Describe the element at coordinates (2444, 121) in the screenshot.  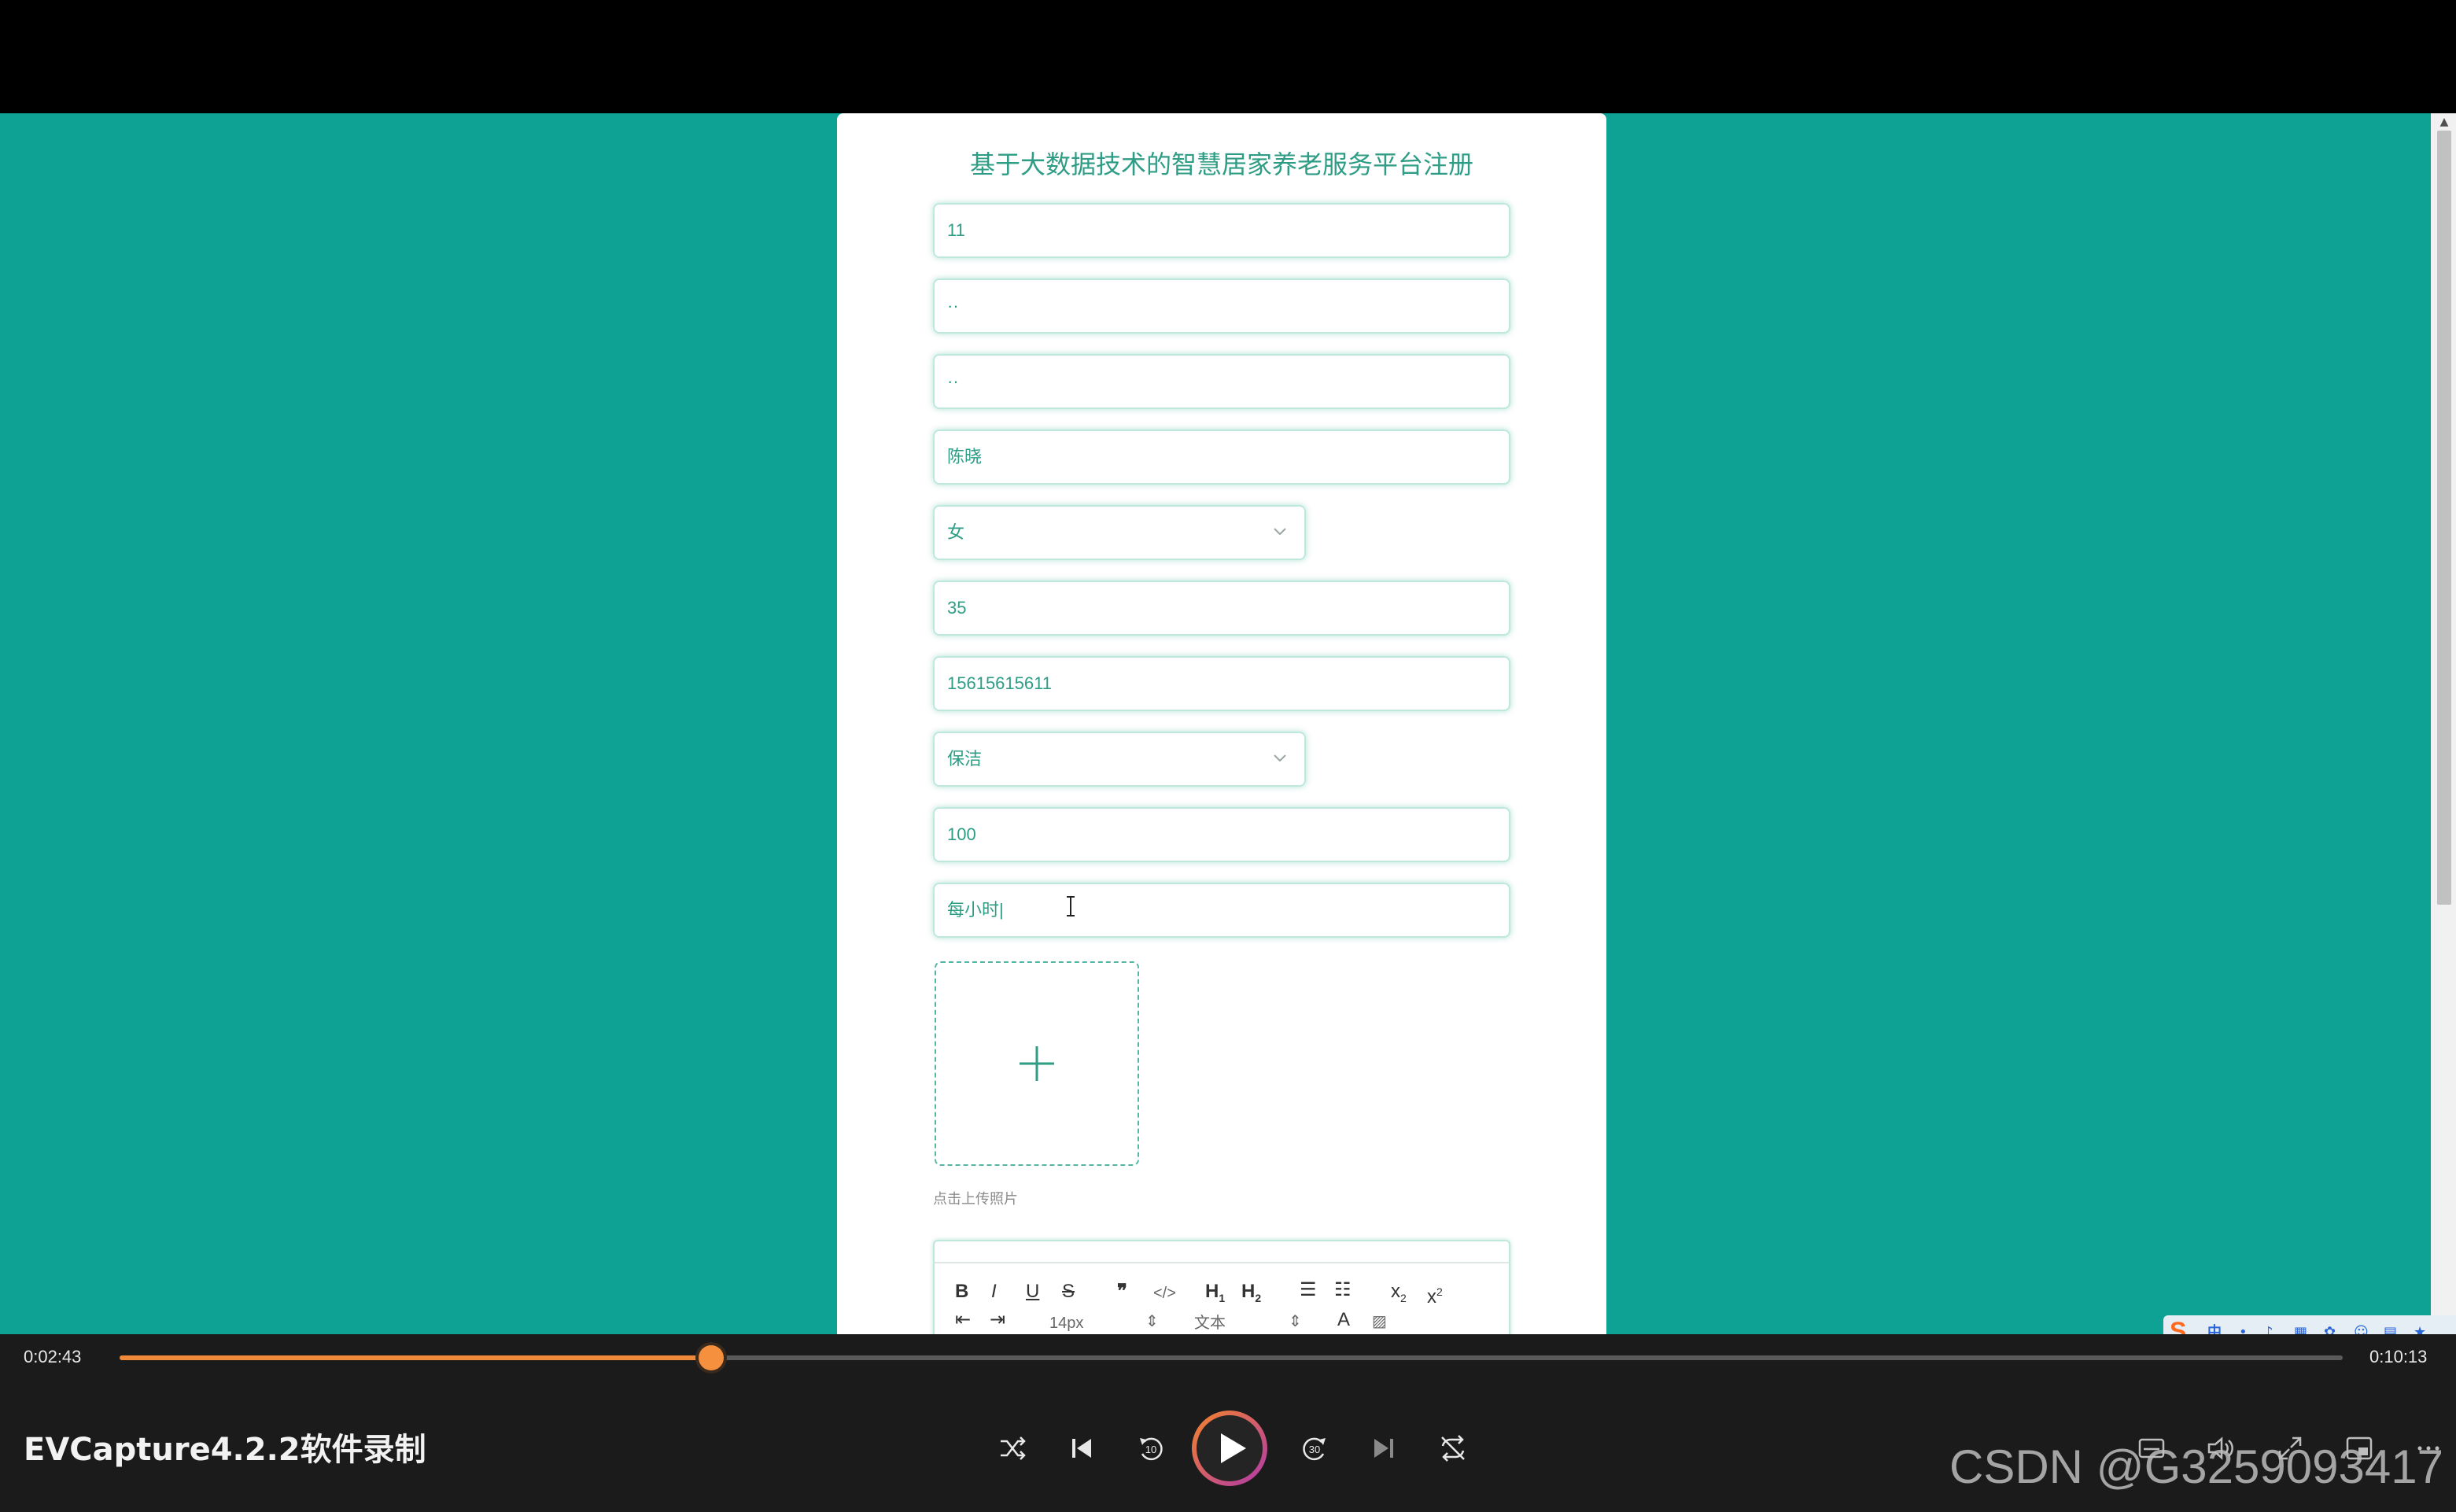
I see `scroll-up-arrow-icon: ▲` at that location.